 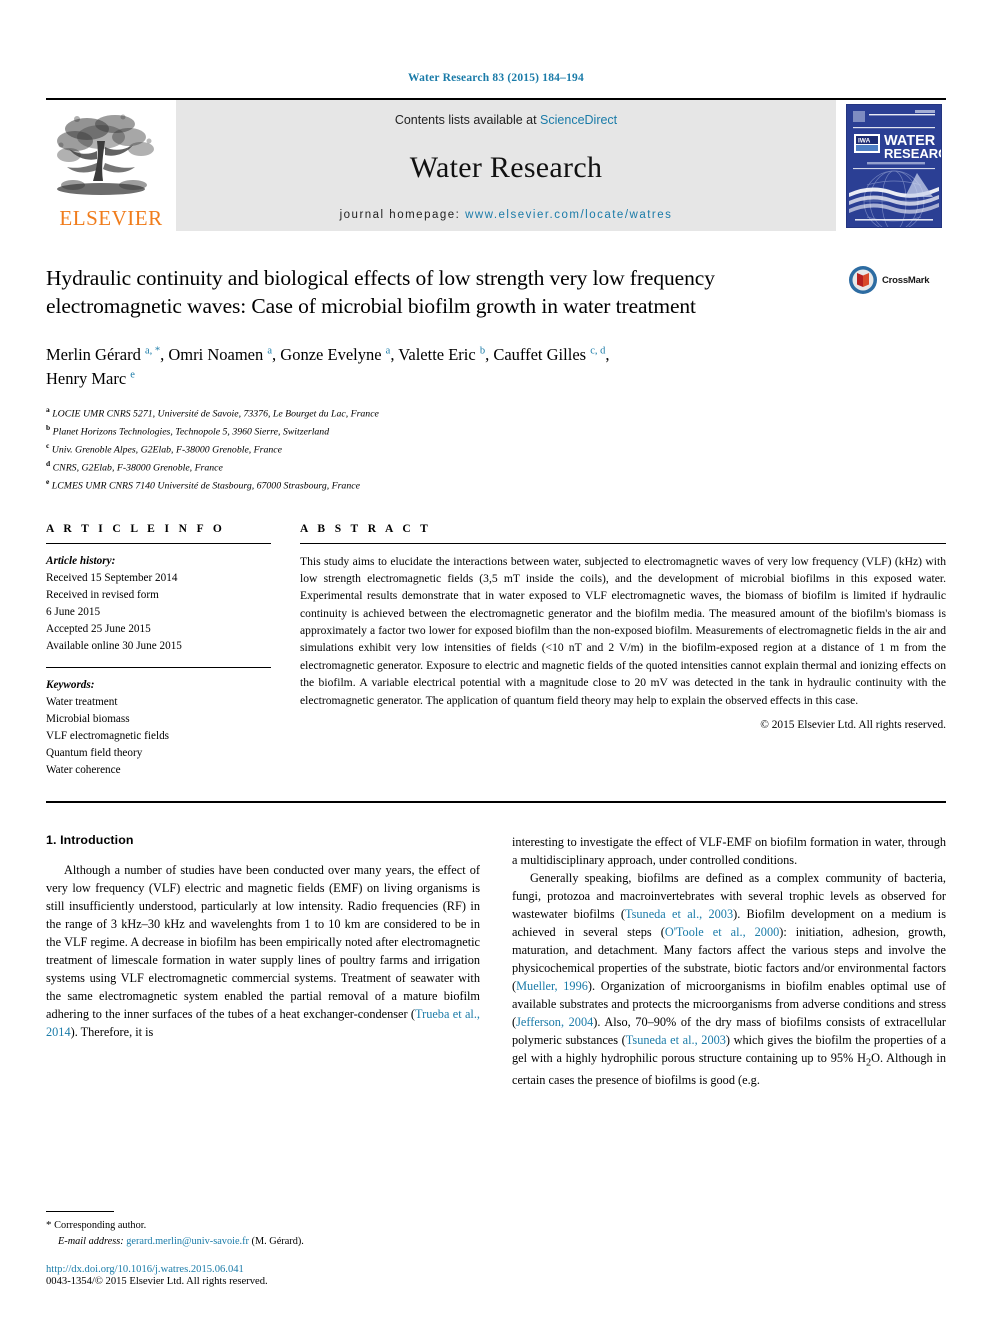 What do you see at coordinates (82, 701) in the screenshot?
I see `keyword-item: Water treatment` at bounding box center [82, 701].